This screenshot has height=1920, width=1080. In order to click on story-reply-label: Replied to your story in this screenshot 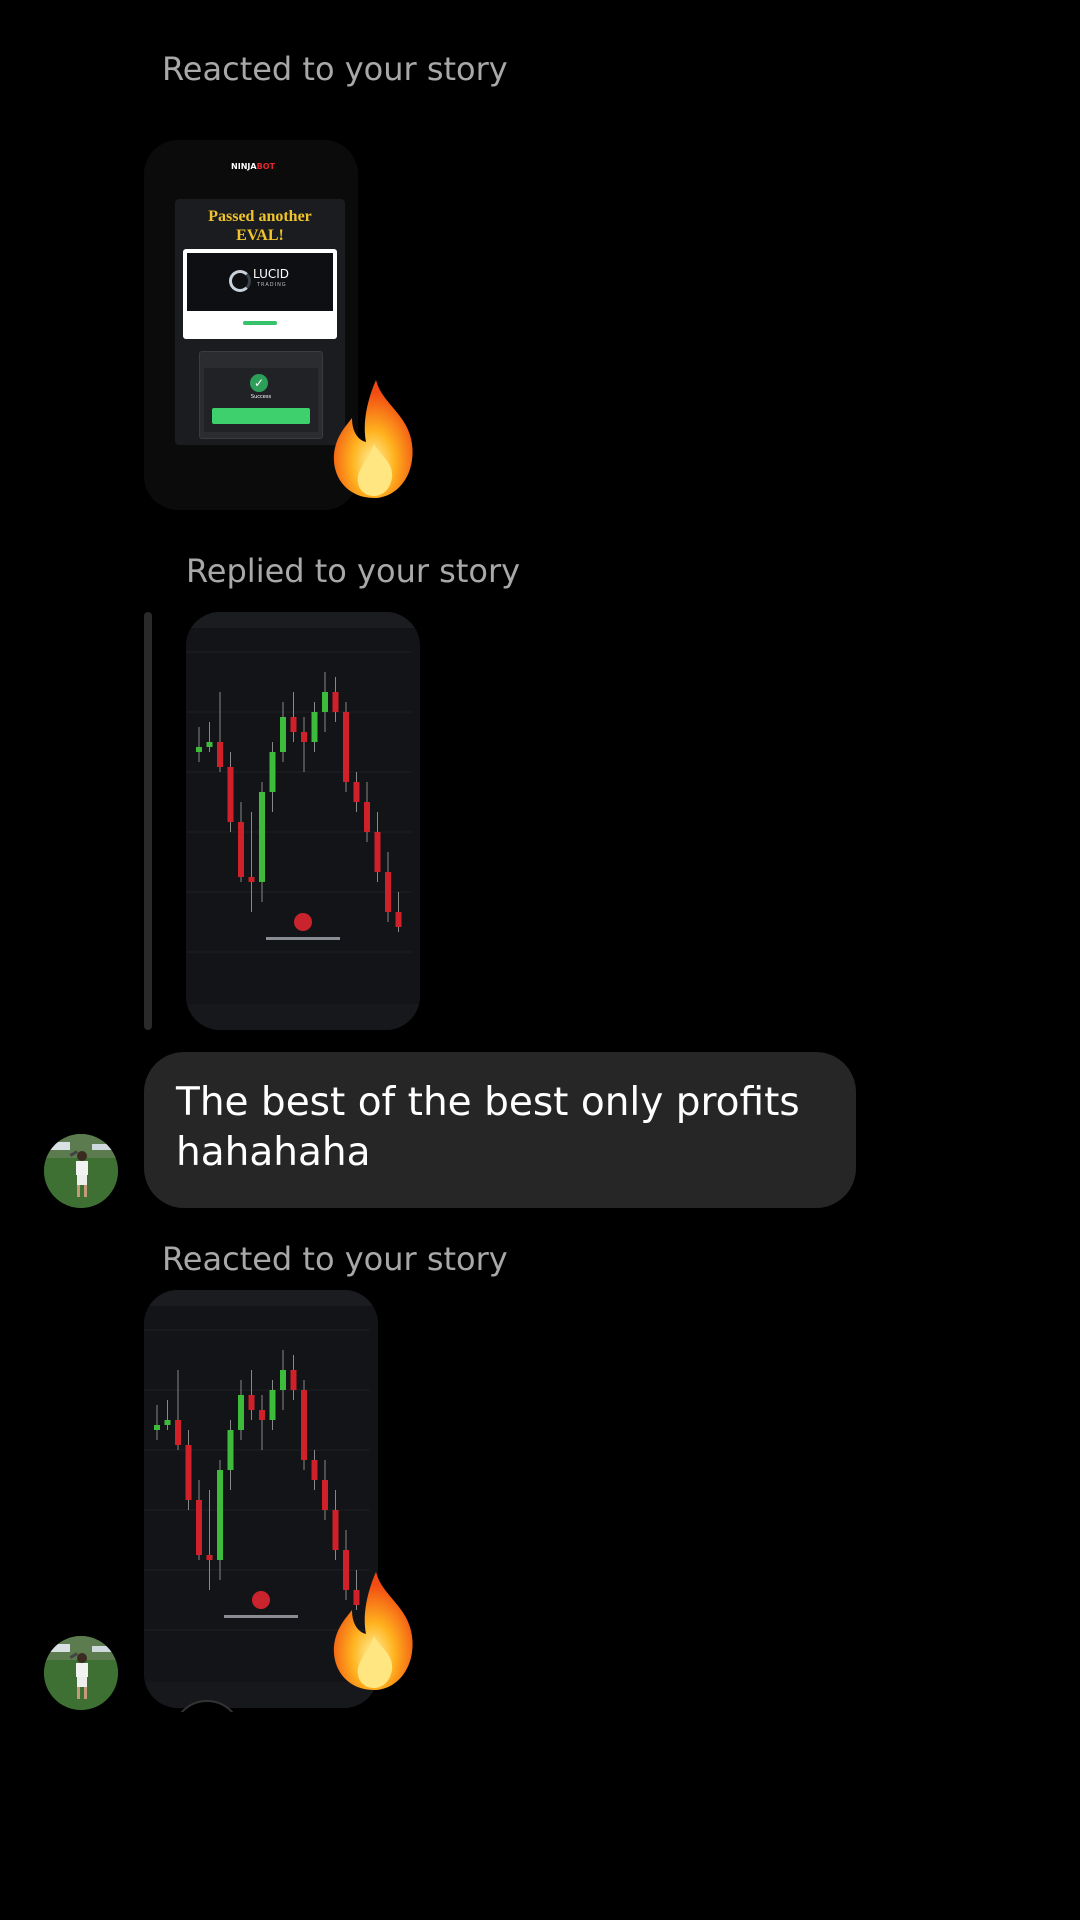, I will do `click(353, 571)`.